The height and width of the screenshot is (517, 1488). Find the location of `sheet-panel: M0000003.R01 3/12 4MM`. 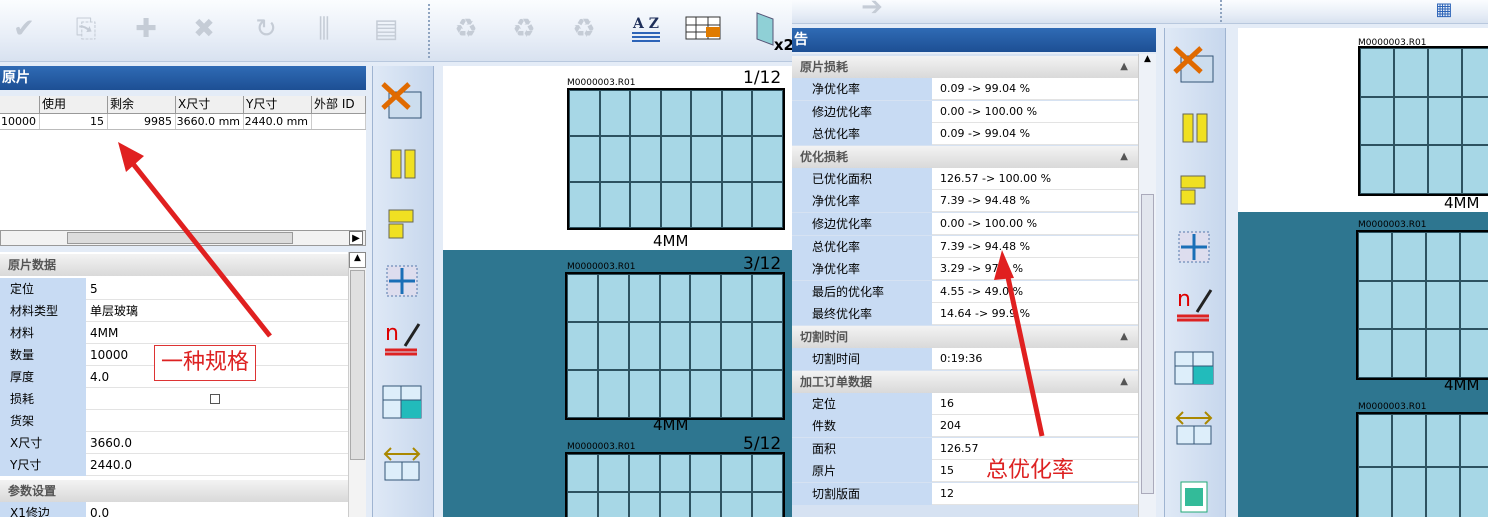

sheet-panel: M0000003.R01 3/12 4MM is located at coordinates (617, 346).